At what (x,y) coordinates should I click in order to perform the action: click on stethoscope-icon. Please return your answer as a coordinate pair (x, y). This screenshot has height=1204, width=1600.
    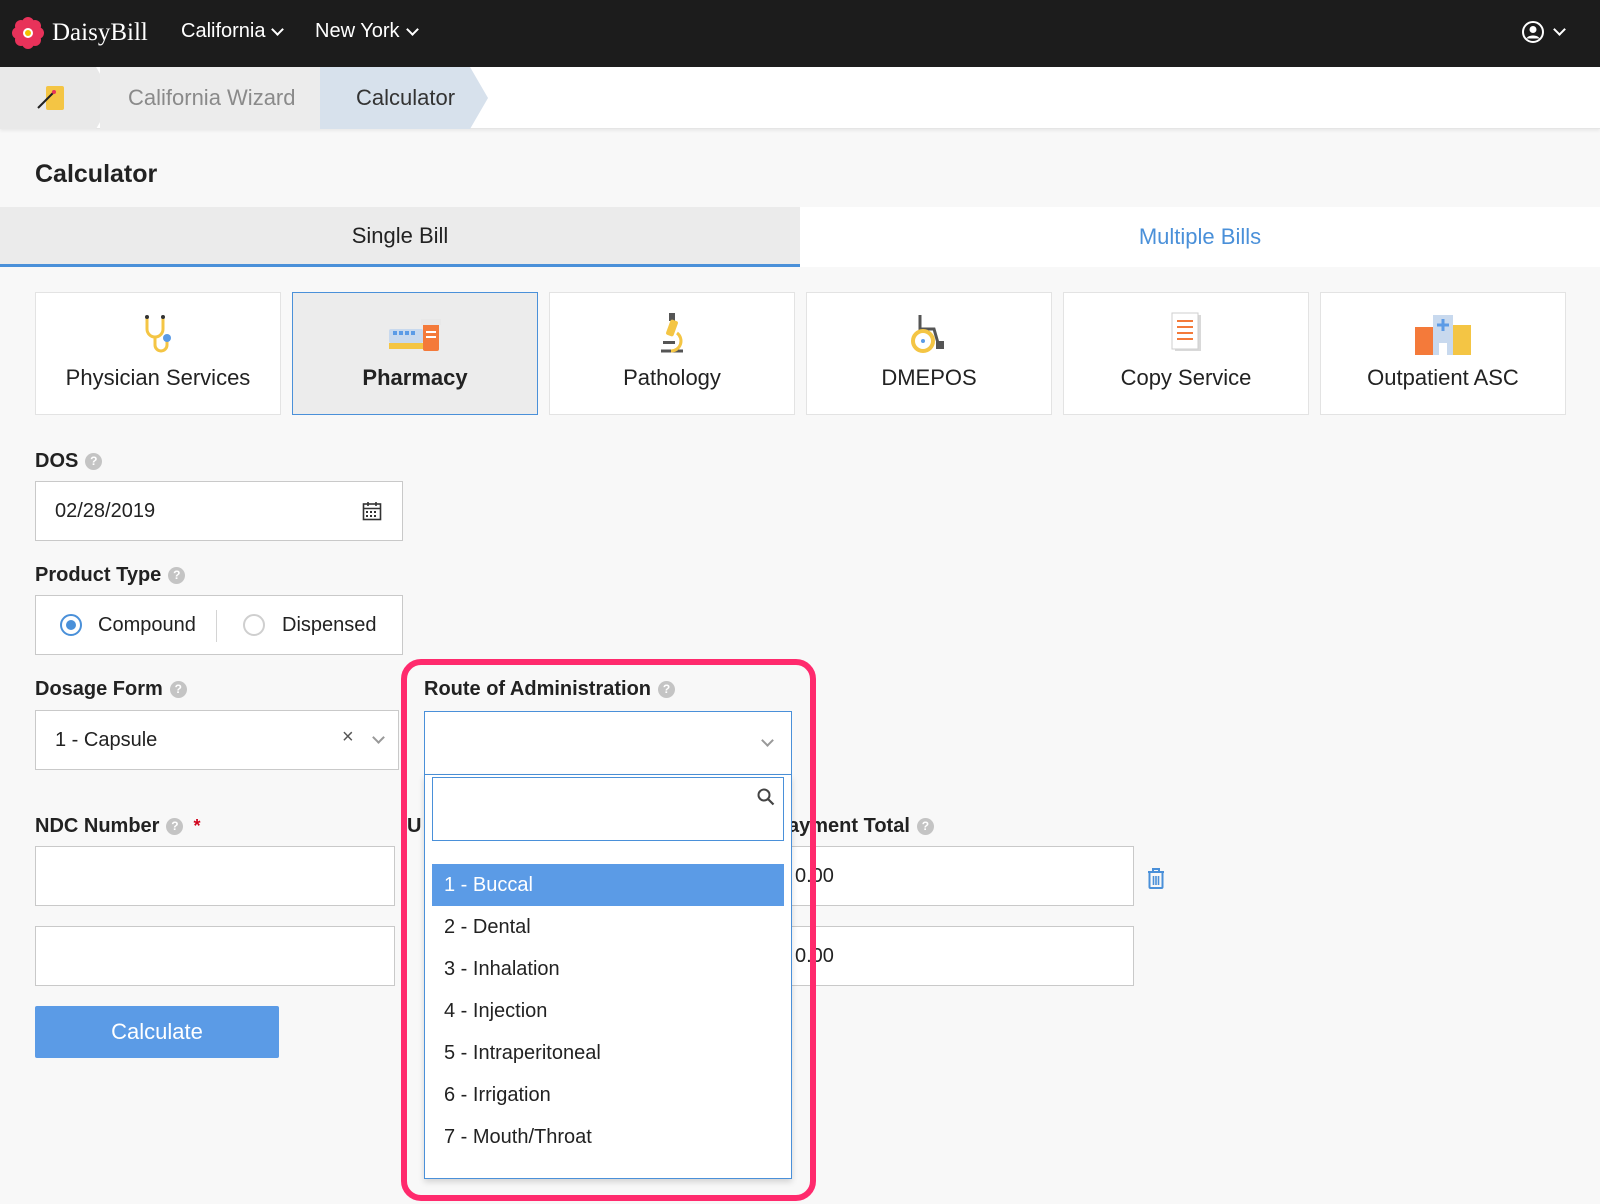
    Looking at the image, I should click on (158, 334).